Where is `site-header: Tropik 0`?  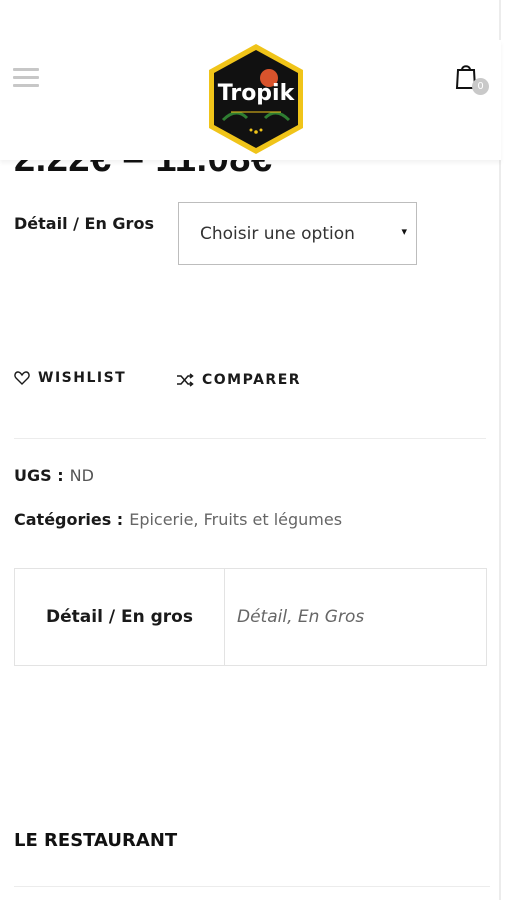 site-header: Tropik 0 is located at coordinates (250, 100).